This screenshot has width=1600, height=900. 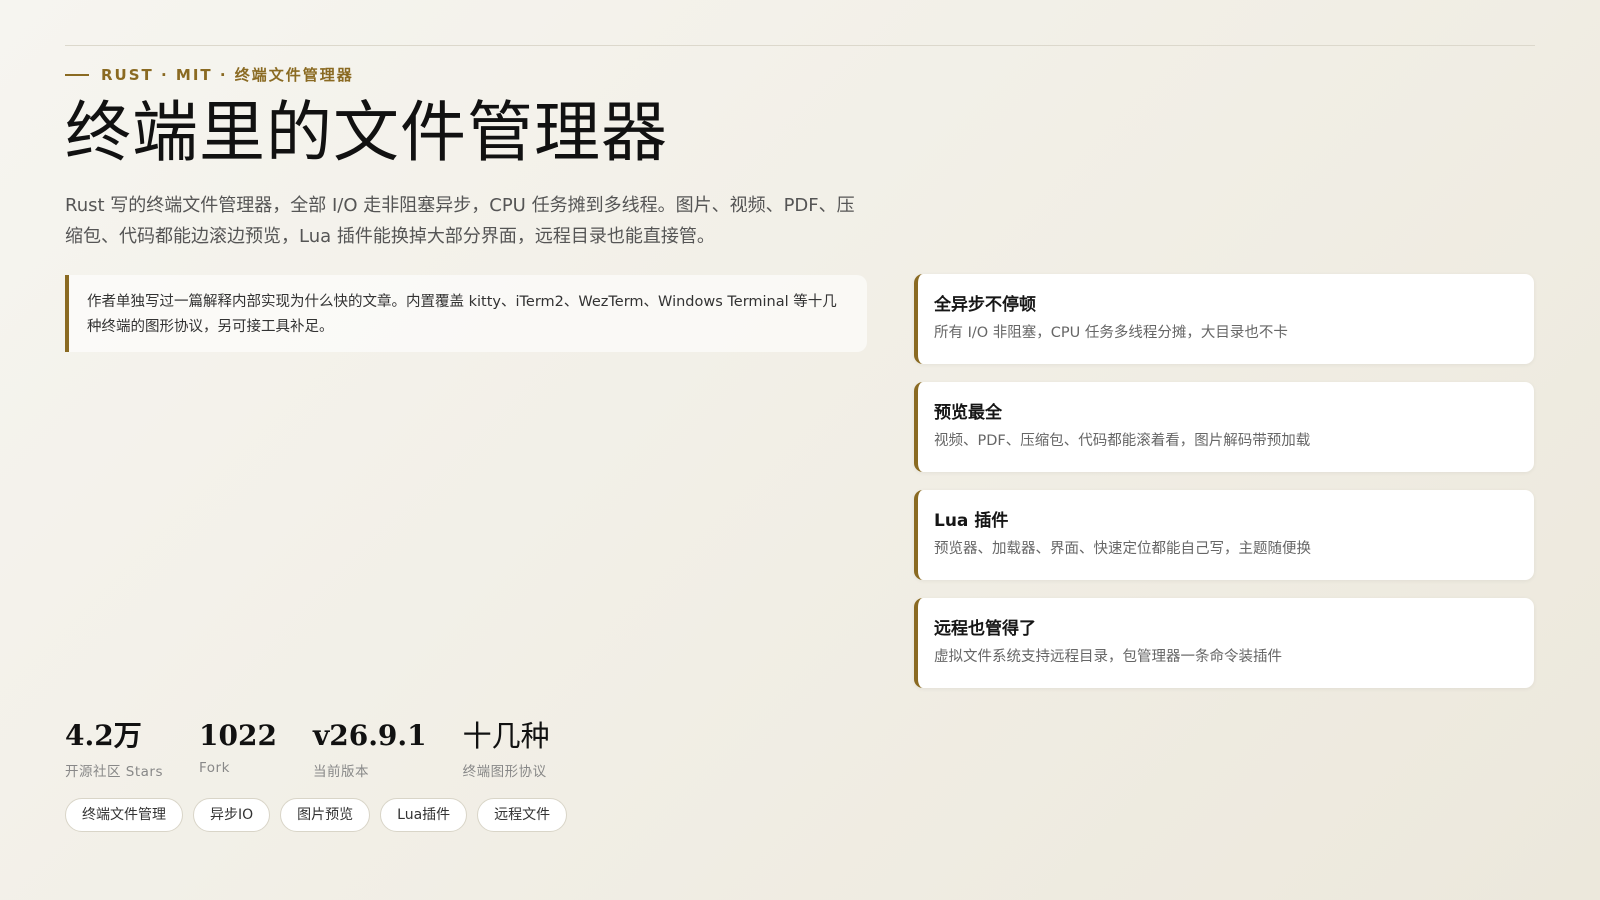 I want to click on tag-list: 终端文件管理 异步IO 图片预览 Lua插件 远程文件, so click(x=316, y=815).